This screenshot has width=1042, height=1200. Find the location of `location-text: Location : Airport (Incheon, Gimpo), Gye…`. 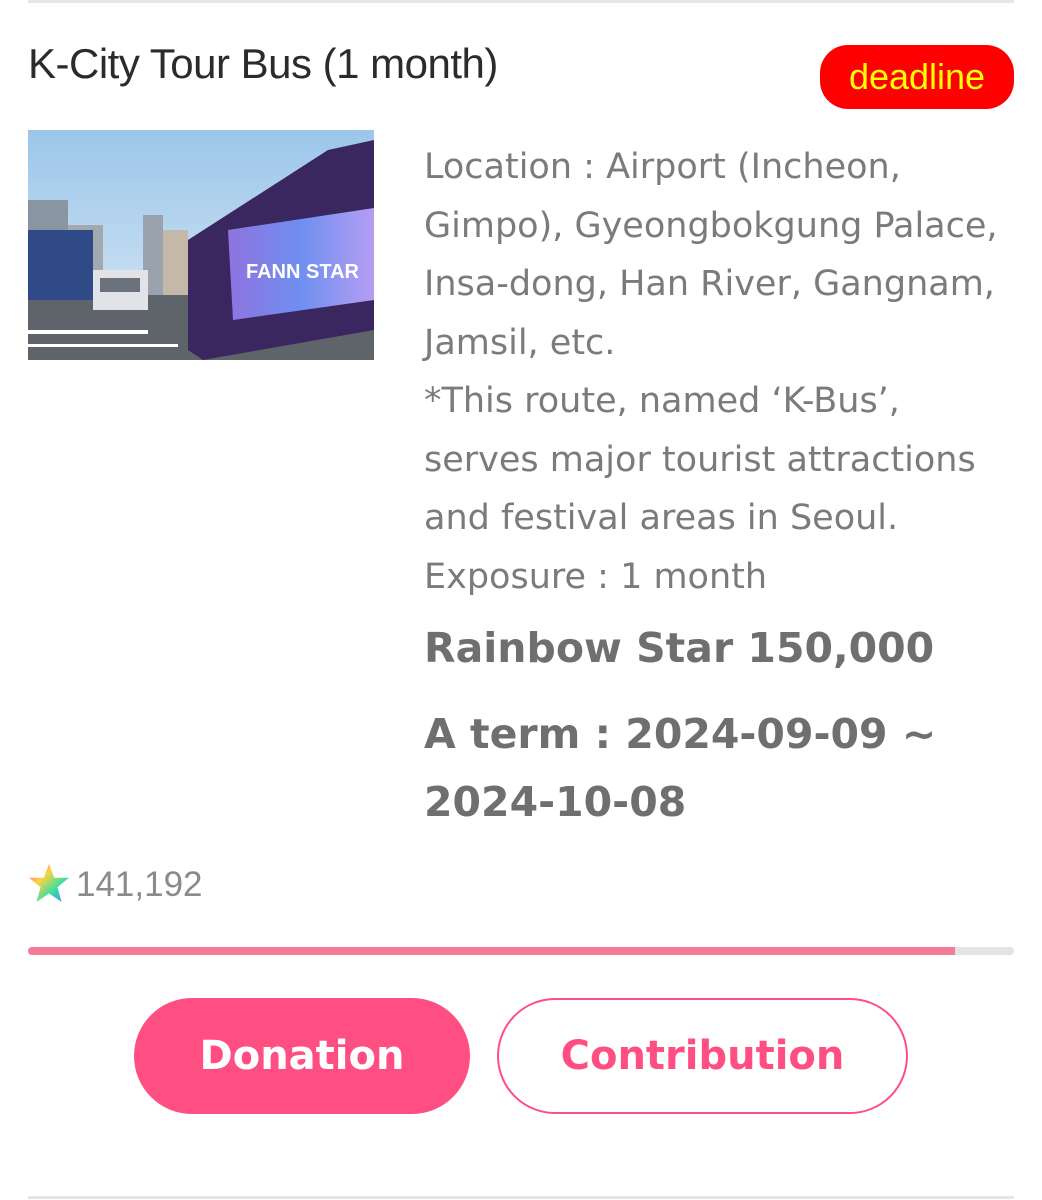

location-text: Location : Airport (Incheon, Gimpo), Gye… is located at coordinates (711, 255).